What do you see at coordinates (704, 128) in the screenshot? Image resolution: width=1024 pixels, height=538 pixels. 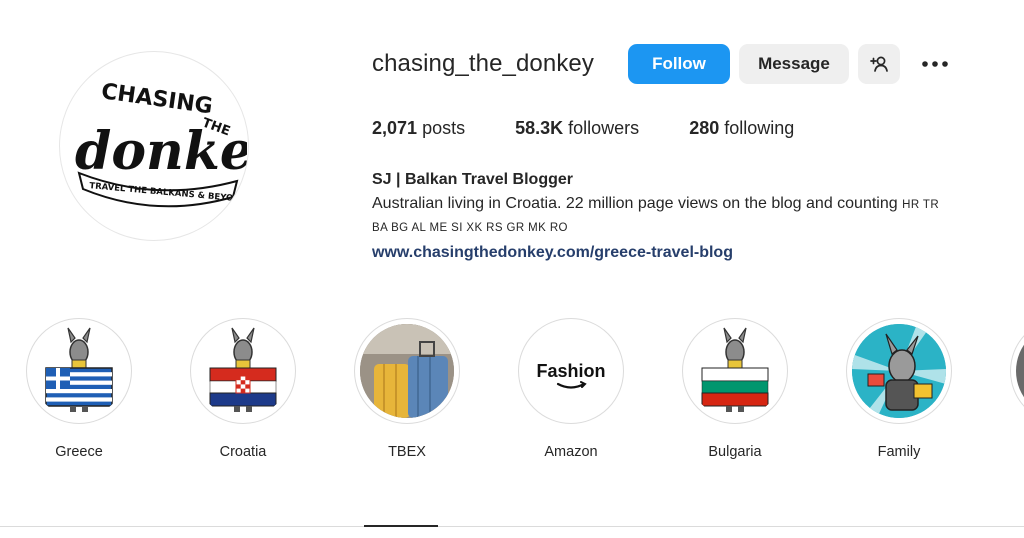 I see `following-count: 280` at bounding box center [704, 128].